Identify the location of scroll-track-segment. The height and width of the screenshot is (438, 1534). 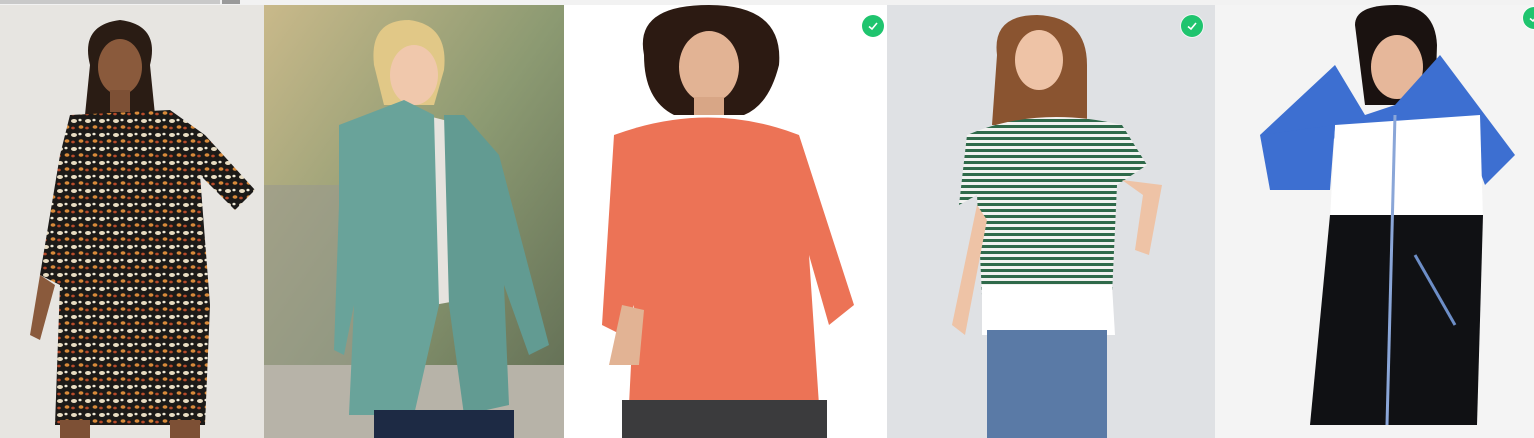
(110, 2).